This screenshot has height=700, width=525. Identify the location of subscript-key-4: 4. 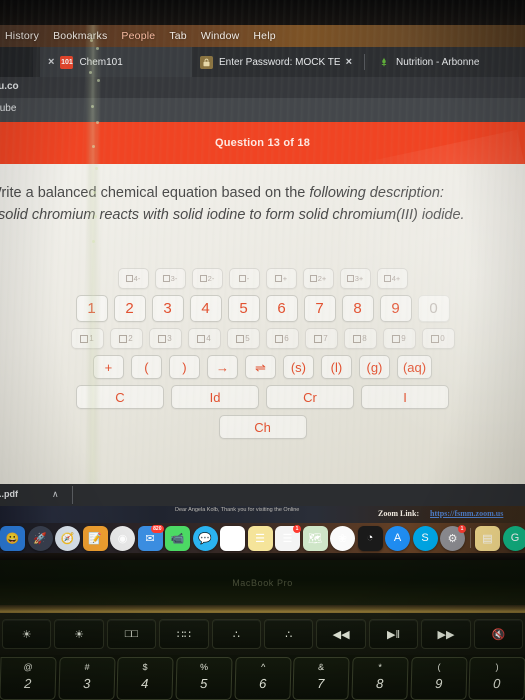
(204, 338).